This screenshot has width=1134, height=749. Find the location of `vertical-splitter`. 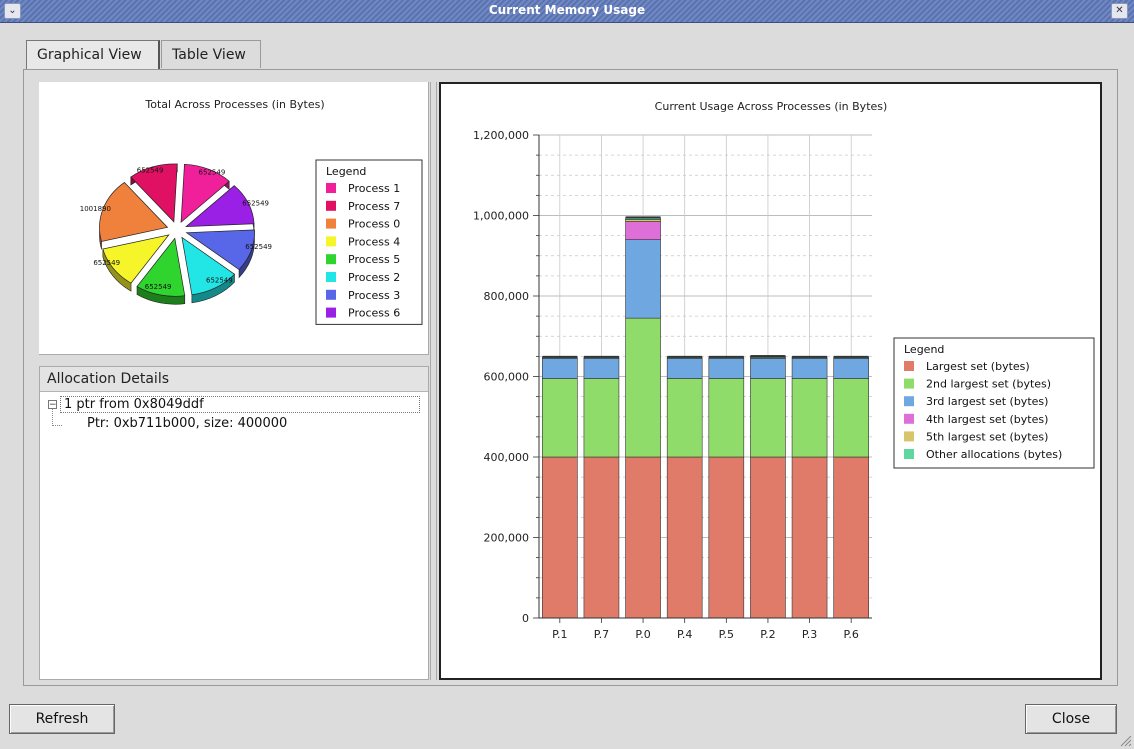

vertical-splitter is located at coordinates (433, 381).